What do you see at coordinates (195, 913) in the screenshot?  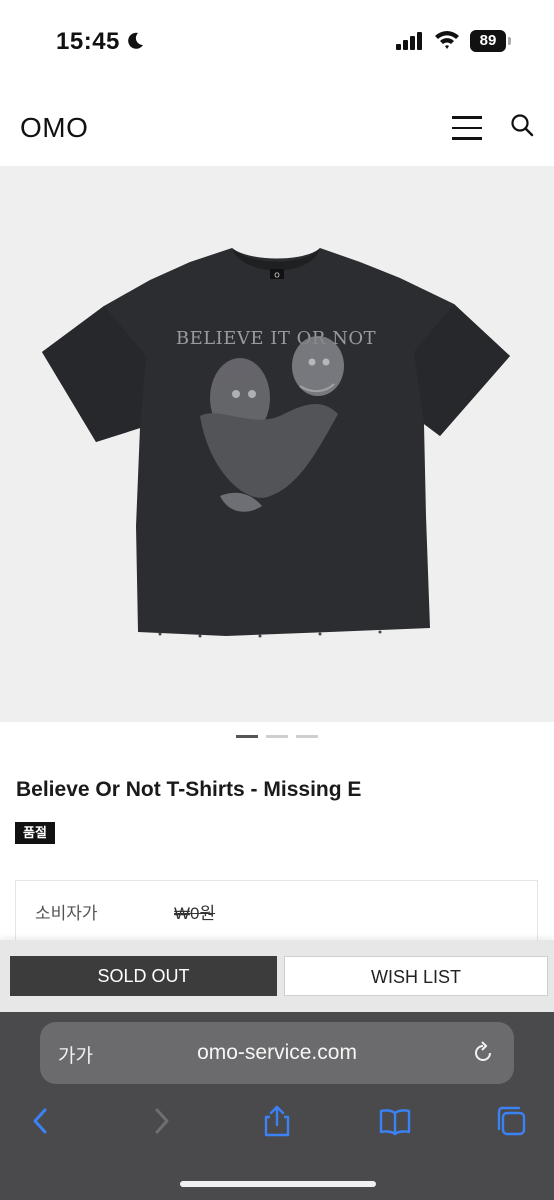 I see `price-value: ₩0원` at bounding box center [195, 913].